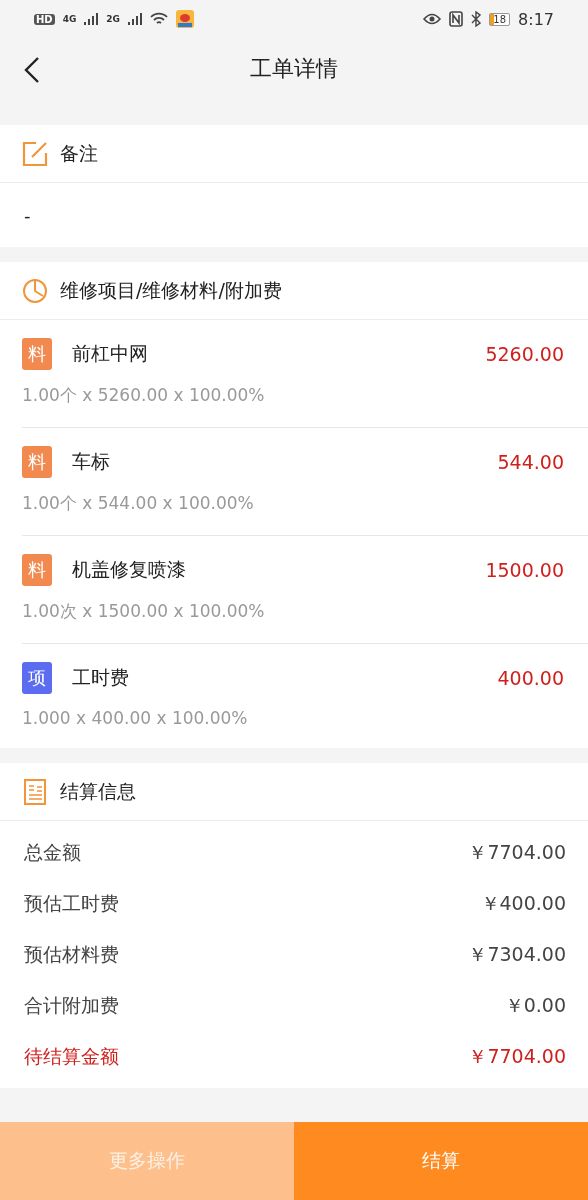 The image size is (588, 1200). Describe the element at coordinates (113, 19) in the screenshot. I see `network-type: 2G` at that location.